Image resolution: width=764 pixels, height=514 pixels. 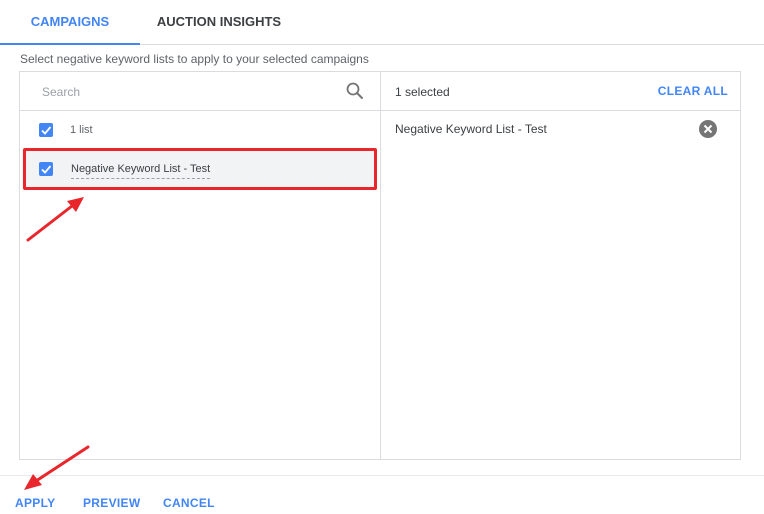 What do you see at coordinates (382, 475) in the screenshot?
I see `footer-divider` at bounding box center [382, 475].